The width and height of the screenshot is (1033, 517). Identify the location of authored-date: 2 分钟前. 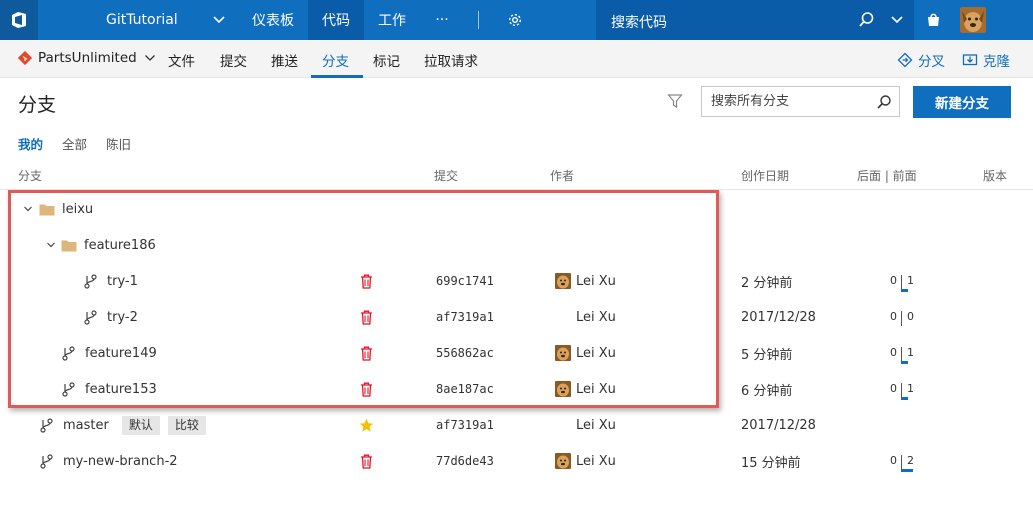
(767, 283).